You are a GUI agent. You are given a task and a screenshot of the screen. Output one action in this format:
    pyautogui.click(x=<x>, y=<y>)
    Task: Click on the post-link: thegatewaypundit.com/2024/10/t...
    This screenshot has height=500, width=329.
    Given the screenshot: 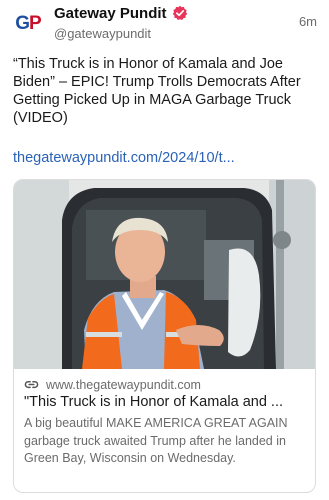 What is the action you would take?
    pyautogui.click(x=124, y=158)
    